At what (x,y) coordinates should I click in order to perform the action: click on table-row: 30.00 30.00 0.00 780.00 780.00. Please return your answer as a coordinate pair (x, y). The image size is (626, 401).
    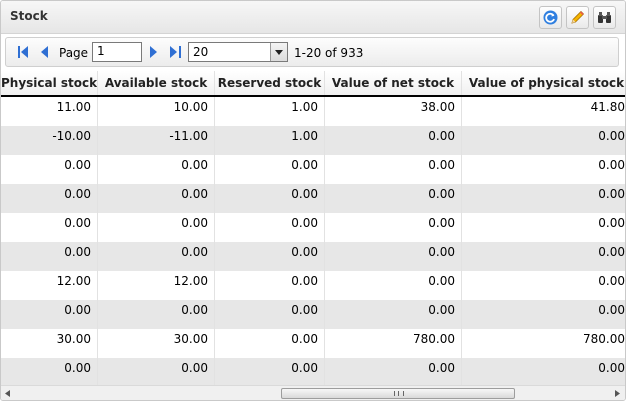
    Looking at the image, I should click on (313, 343).